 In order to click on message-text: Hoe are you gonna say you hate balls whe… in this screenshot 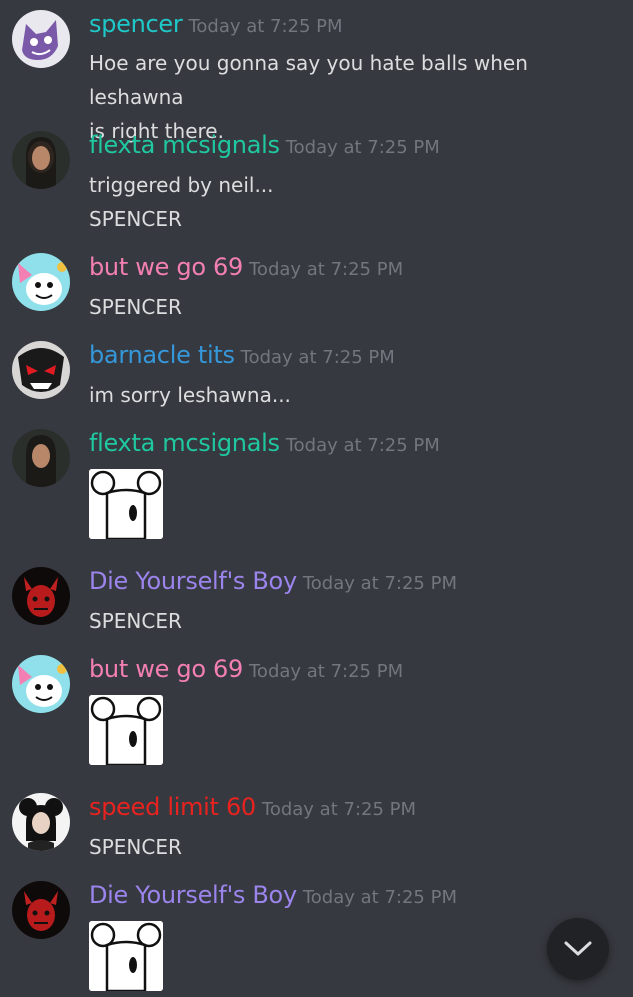, I will do `click(308, 80)`.